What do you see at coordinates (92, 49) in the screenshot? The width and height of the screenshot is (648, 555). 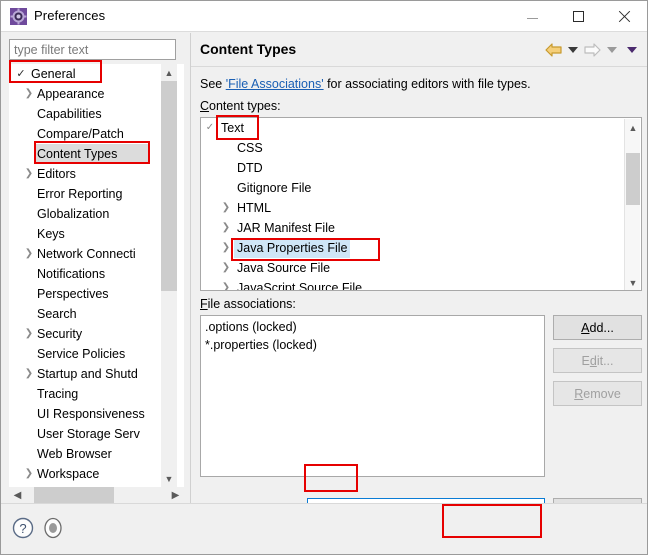 I see `filter-input` at bounding box center [92, 49].